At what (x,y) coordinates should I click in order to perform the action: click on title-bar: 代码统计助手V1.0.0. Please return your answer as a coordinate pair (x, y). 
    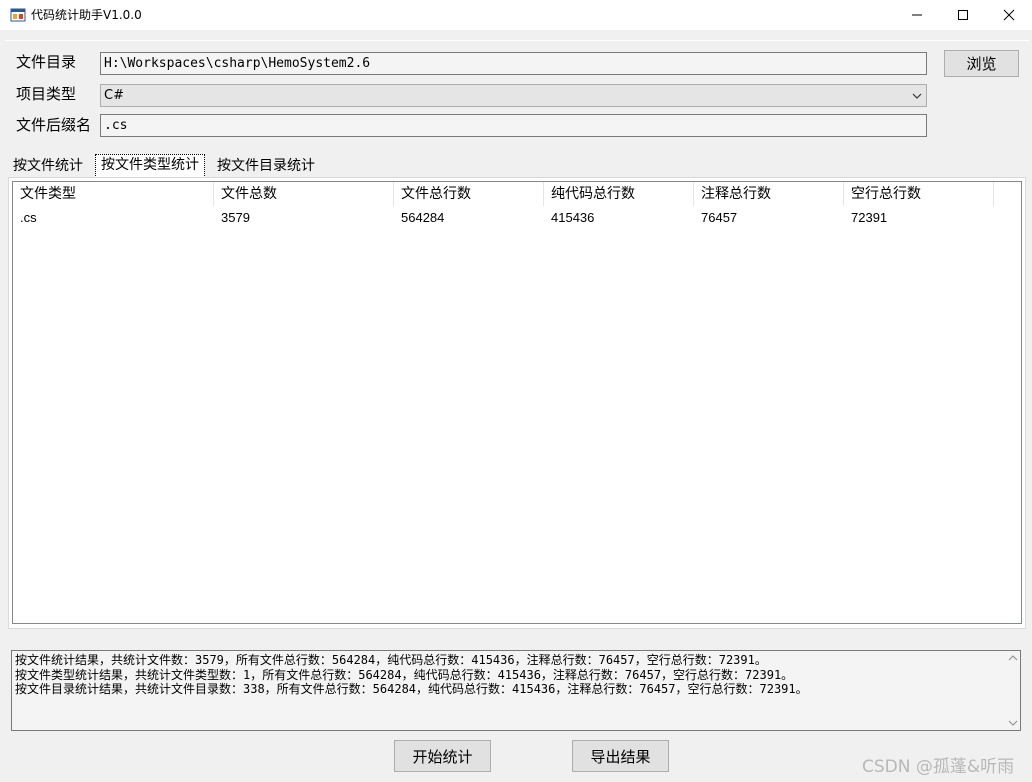
    Looking at the image, I should click on (516, 15).